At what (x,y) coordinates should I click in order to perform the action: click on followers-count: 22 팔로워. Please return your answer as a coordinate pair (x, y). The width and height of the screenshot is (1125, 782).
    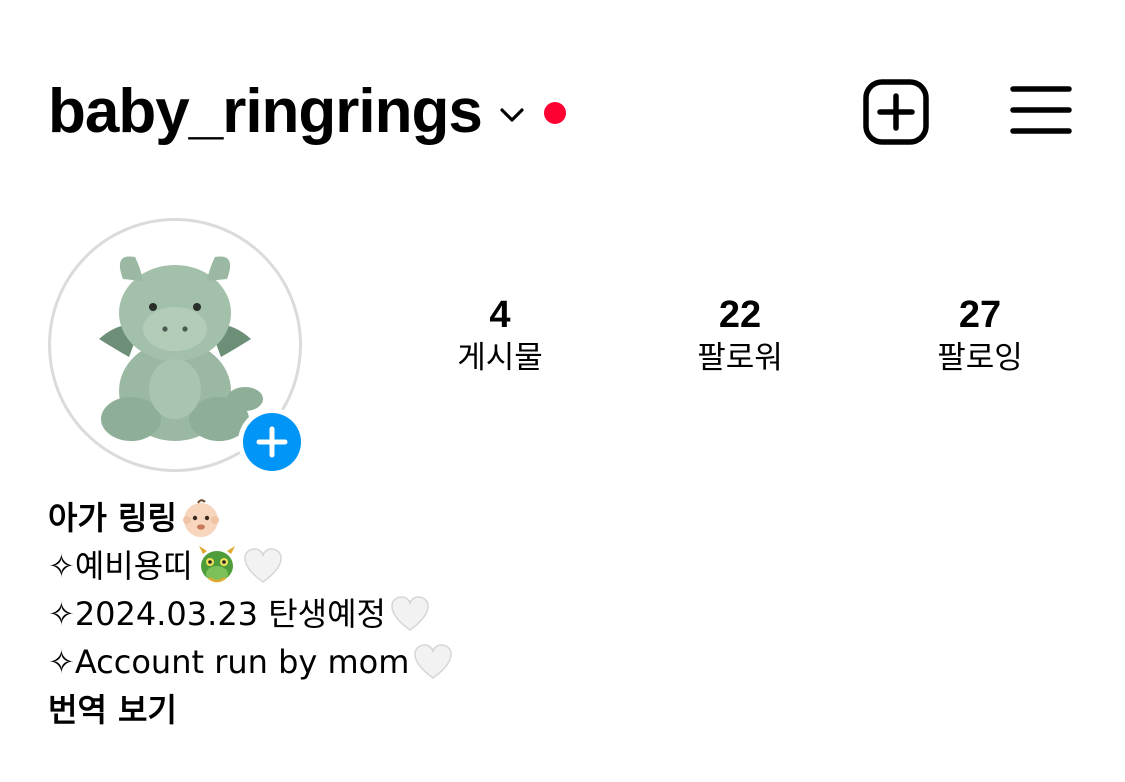
    Looking at the image, I should click on (740, 335).